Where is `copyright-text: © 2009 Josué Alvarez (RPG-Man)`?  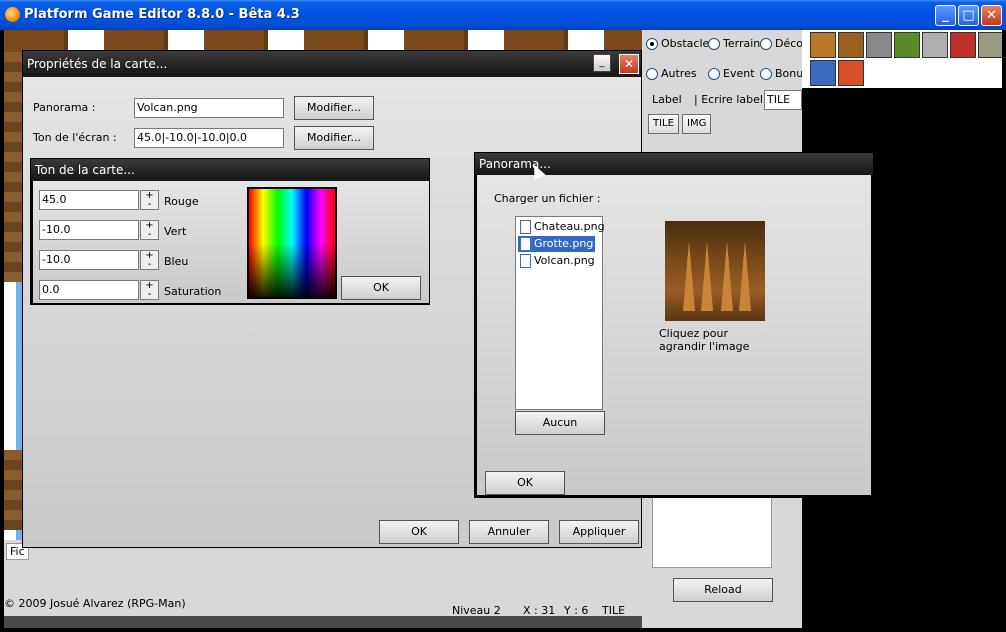
copyright-text: © 2009 Josué Alvarez (RPG-Man) is located at coordinates (95, 603).